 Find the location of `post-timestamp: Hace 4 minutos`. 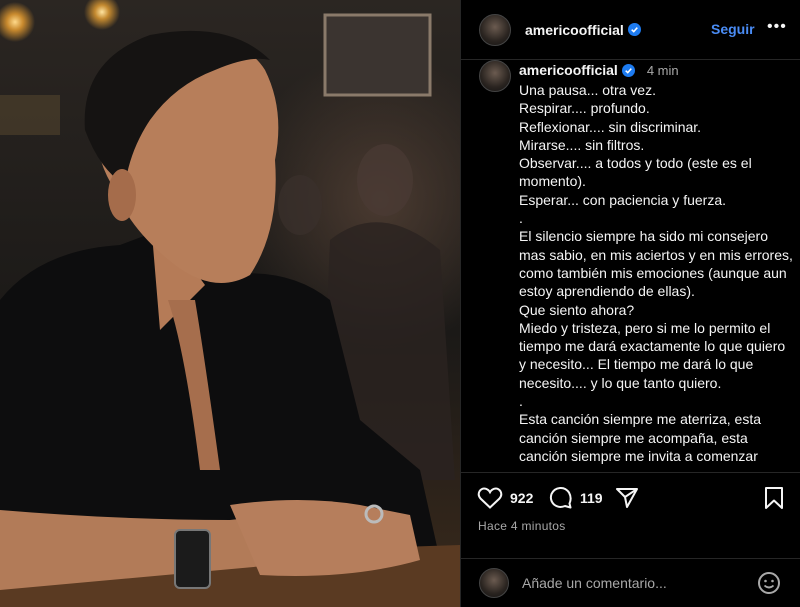

post-timestamp: Hace 4 minutos is located at coordinates (522, 526).